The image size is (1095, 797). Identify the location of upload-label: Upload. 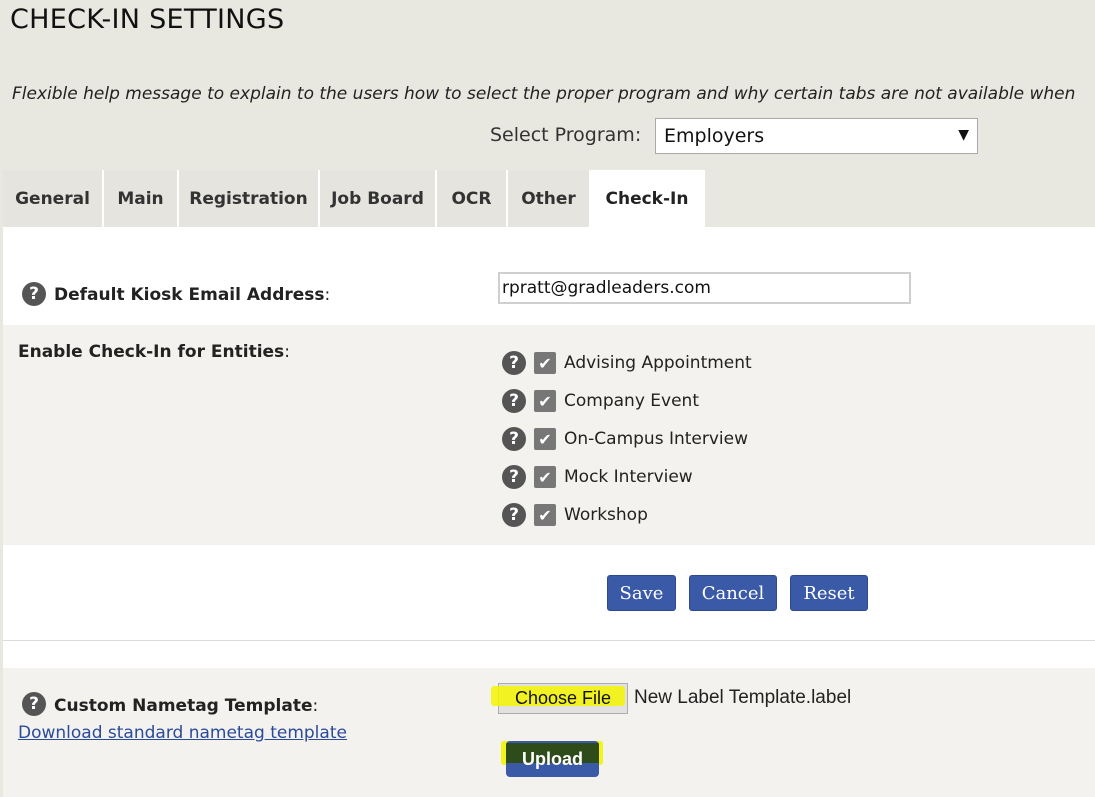
(552, 758).